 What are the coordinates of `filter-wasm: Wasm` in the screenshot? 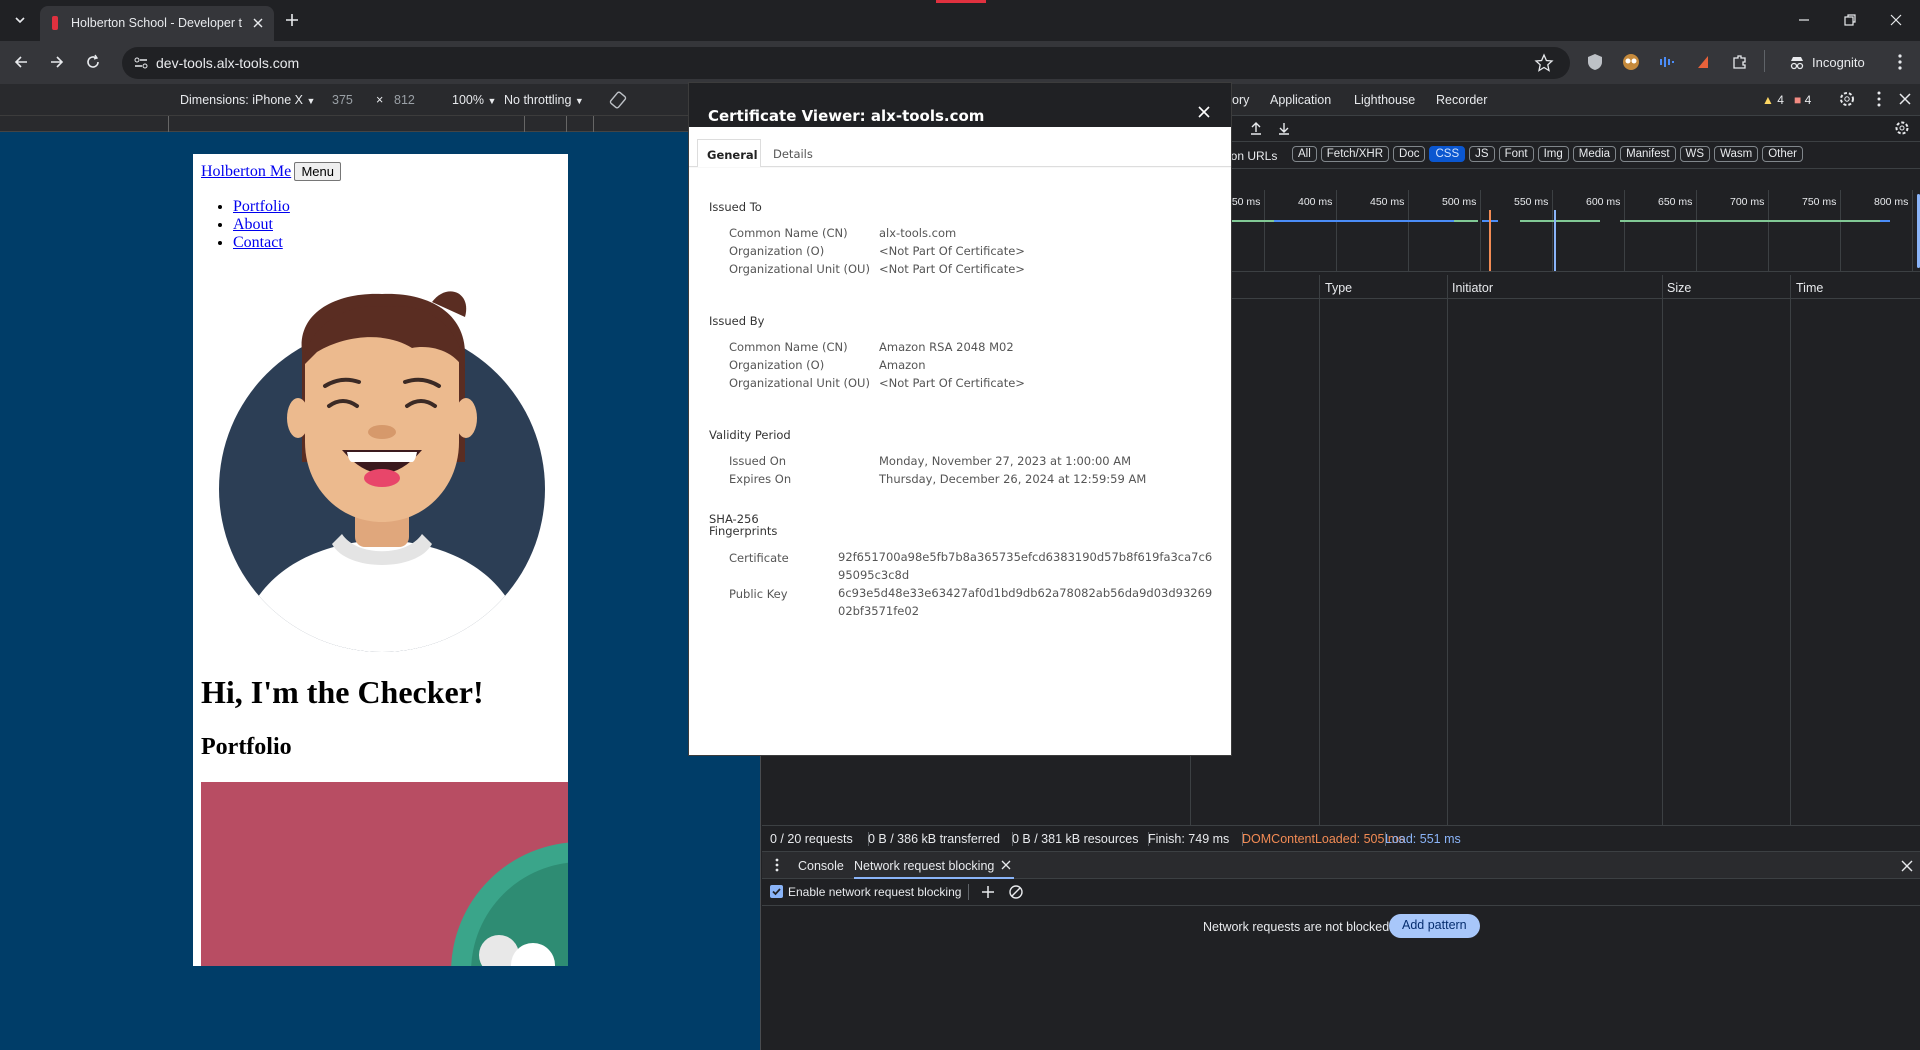 It's located at (1736, 154).